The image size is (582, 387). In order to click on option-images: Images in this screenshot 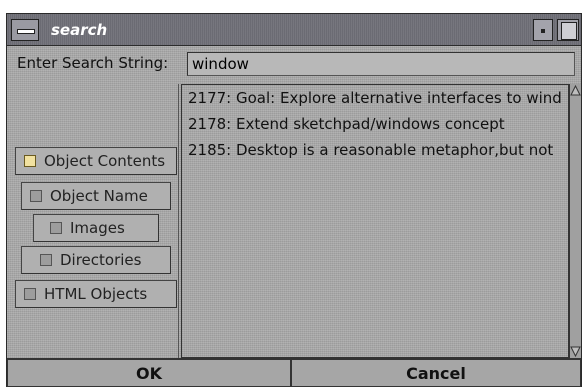, I will do `click(96, 228)`.